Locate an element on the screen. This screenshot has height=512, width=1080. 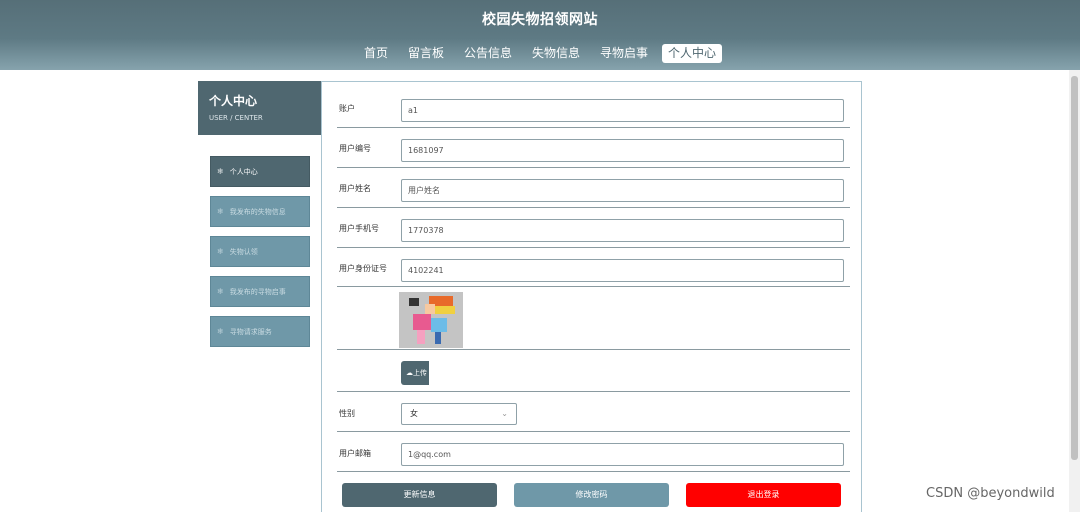
upload-button: ☁上传 is located at coordinates (415, 373).